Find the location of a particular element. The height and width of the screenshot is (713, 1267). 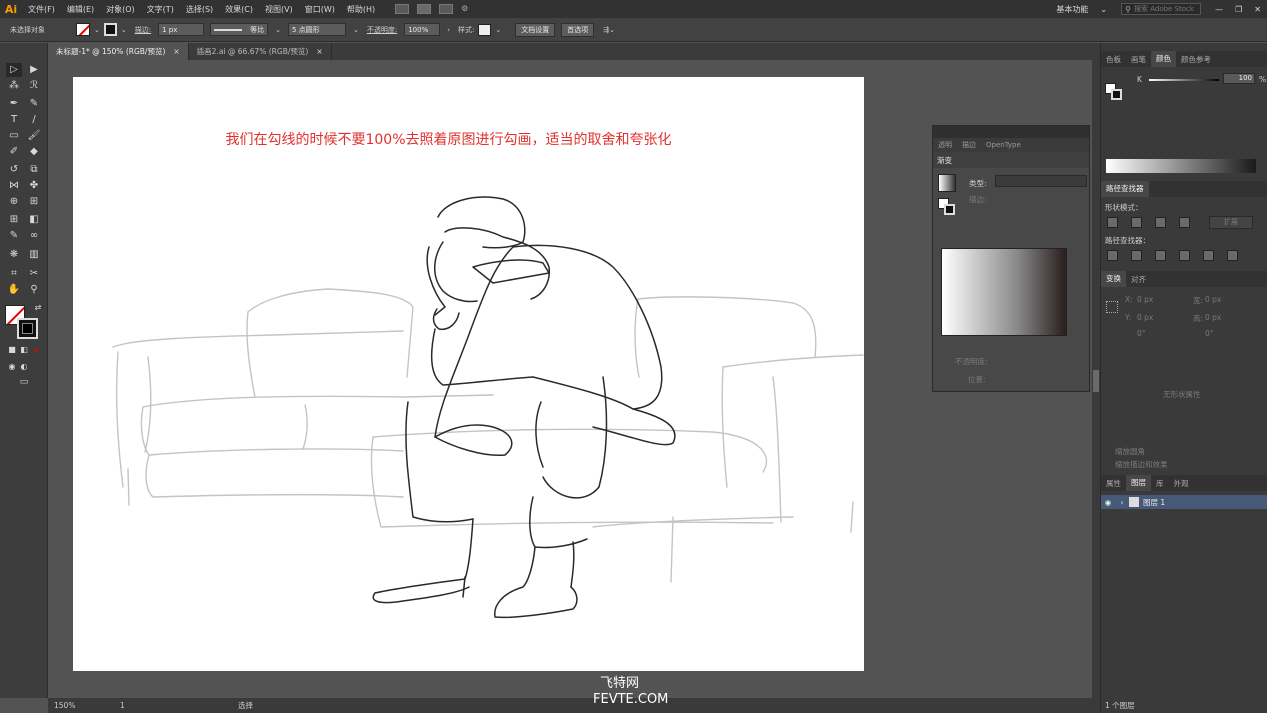

menu-type: 文字(T) is located at coordinates (160, 9).